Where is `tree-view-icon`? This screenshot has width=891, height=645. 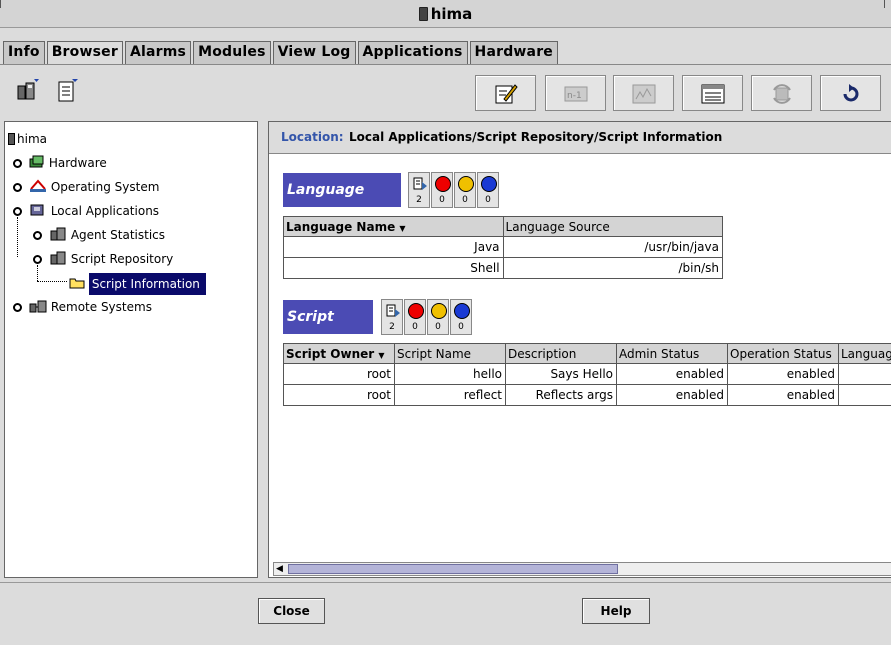
tree-view-icon is located at coordinates (28, 91).